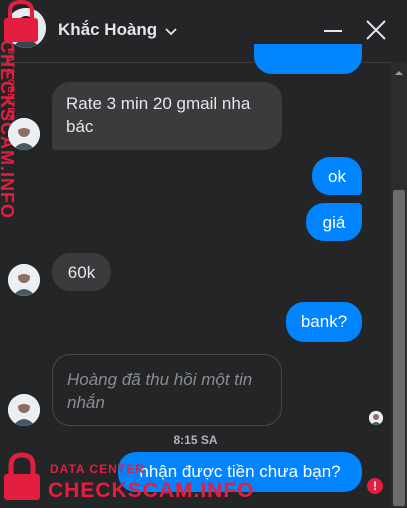  I want to click on message-bubble-in: Rate 3 min 20 gmail nha bác, so click(167, 116).